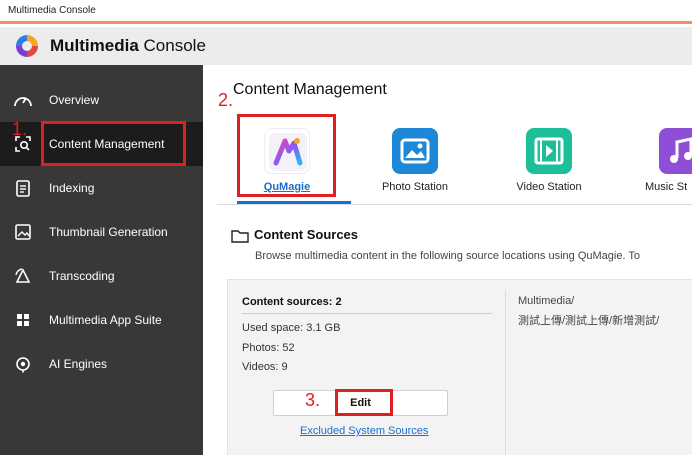 The width and height of the screenshot is (692, 455). What do you see at coordinates (52, 10) in the screenshot?
I see `window-title: Multimedia Console` at bounding box center [52, 10].